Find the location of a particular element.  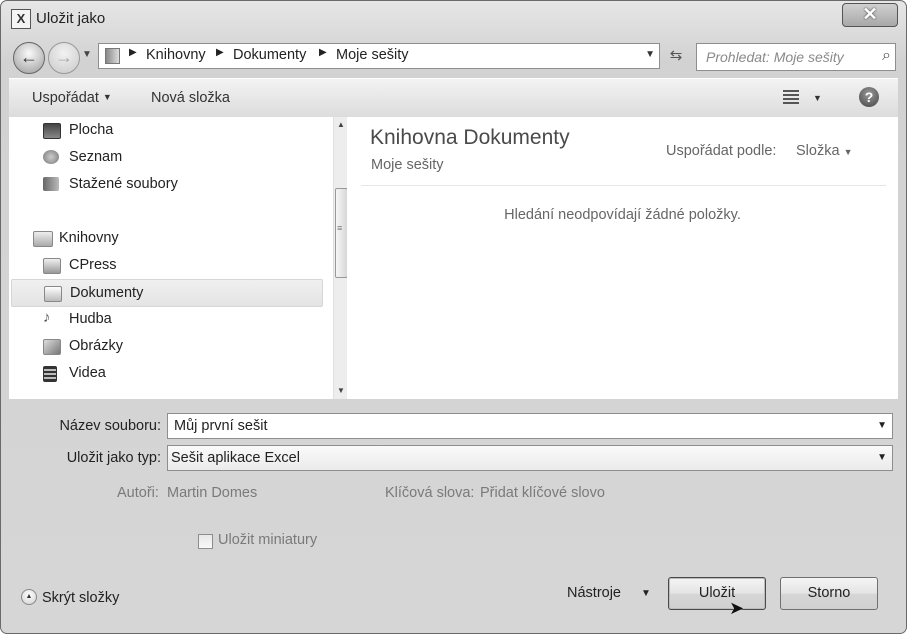

address-bar: ▶ Knihovny ▶ Dokumenty ▶ Moje sešity ▼ is located at coordinates (379, 56).